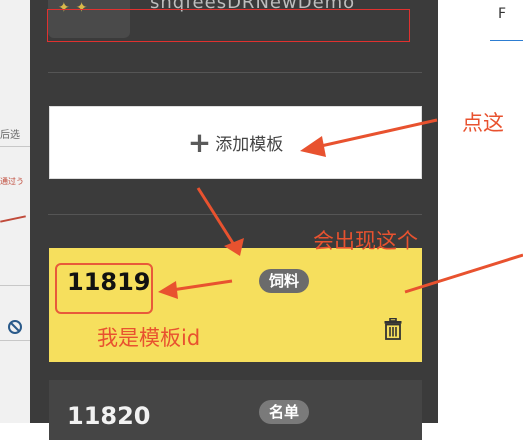  I want to click on template-tag-badge: 饲料, so click(284, 281).